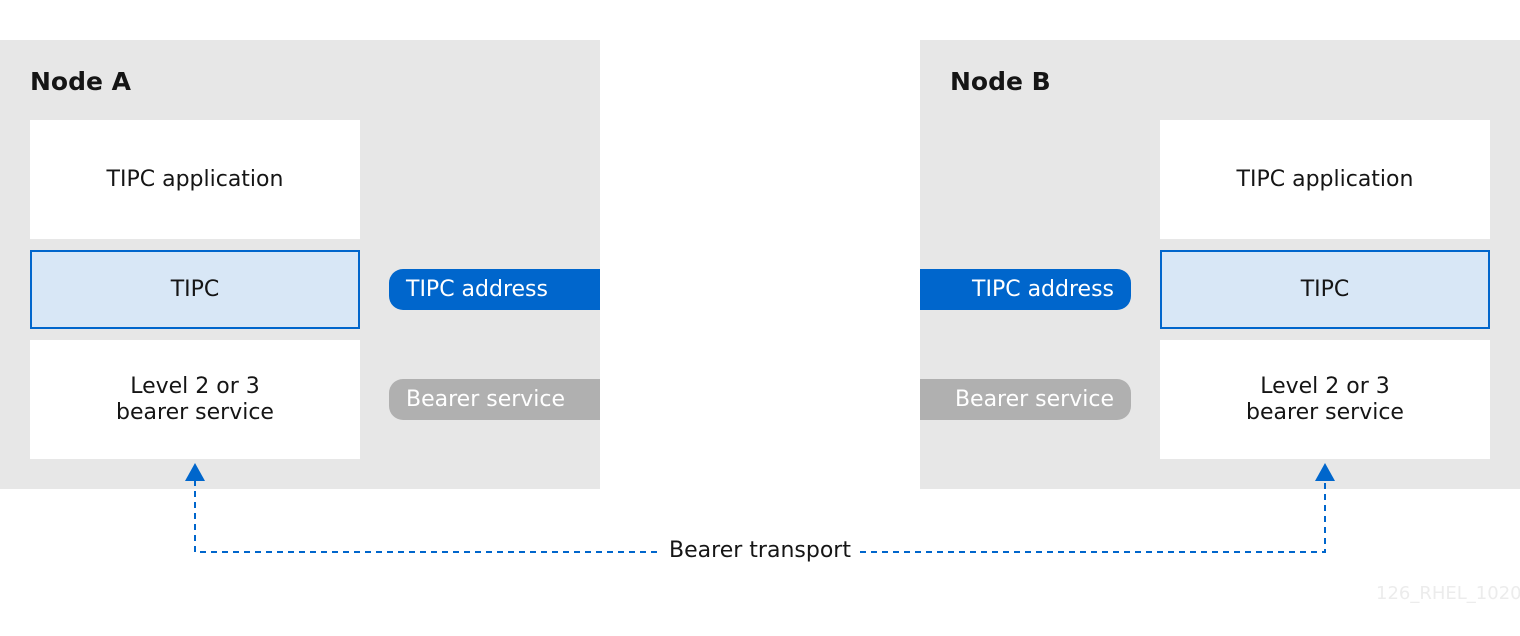  What do you see at coordinates (1448, 593) in the screenshot?
I see `figure-id-watermark: 126_RHEL_1020` at bounding box center [1448, 593].